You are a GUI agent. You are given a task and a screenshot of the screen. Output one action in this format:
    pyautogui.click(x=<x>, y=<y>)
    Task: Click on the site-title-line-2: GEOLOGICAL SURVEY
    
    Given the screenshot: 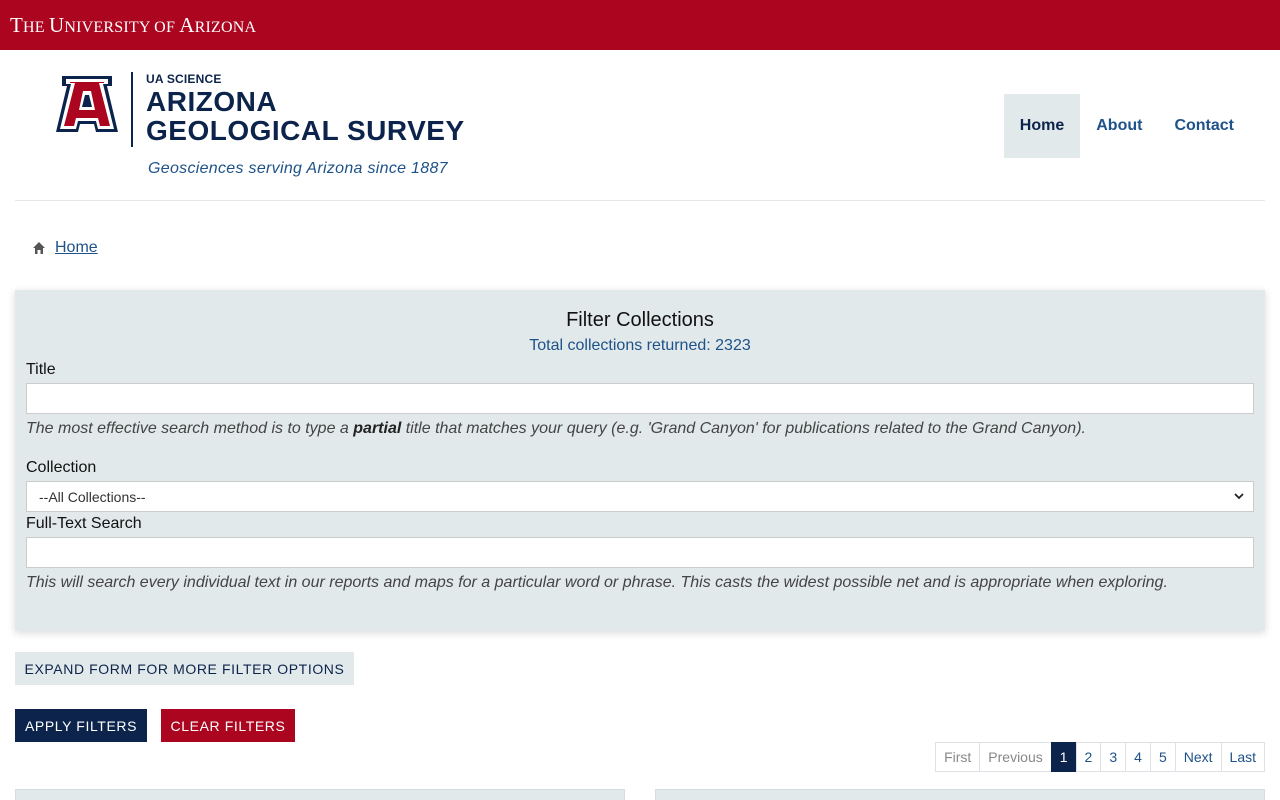 What is the action you would take?
    pyautogui.click(x=305, y=130)
    